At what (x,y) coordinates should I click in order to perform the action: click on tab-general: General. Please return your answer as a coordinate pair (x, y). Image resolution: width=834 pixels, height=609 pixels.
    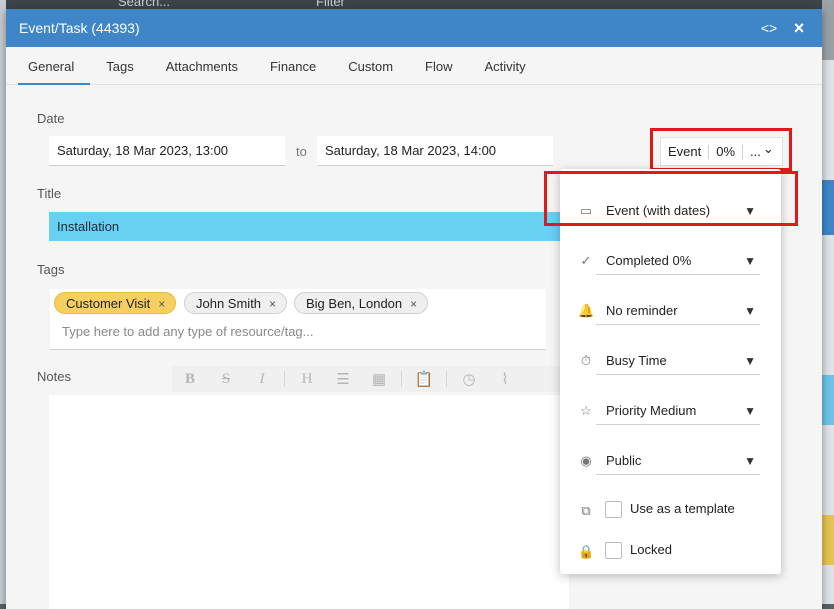
    Looking at the image, I should click on (51, 66).